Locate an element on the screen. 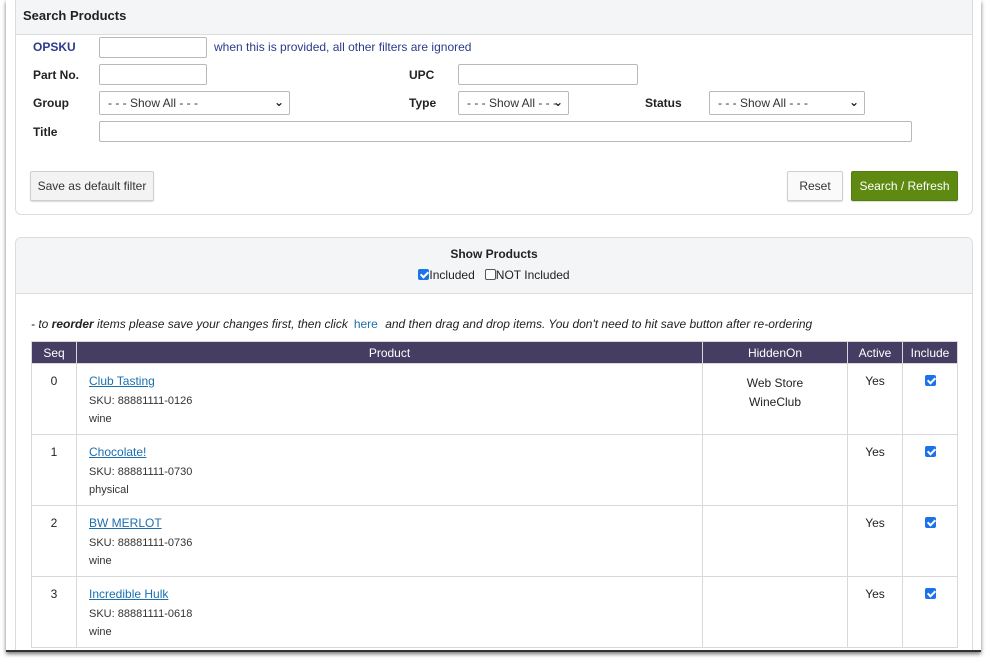 Image resolution: width=990 pixels, height=666 pixels. hiddenon-value: Web Store is located at coordinates (775, 383).